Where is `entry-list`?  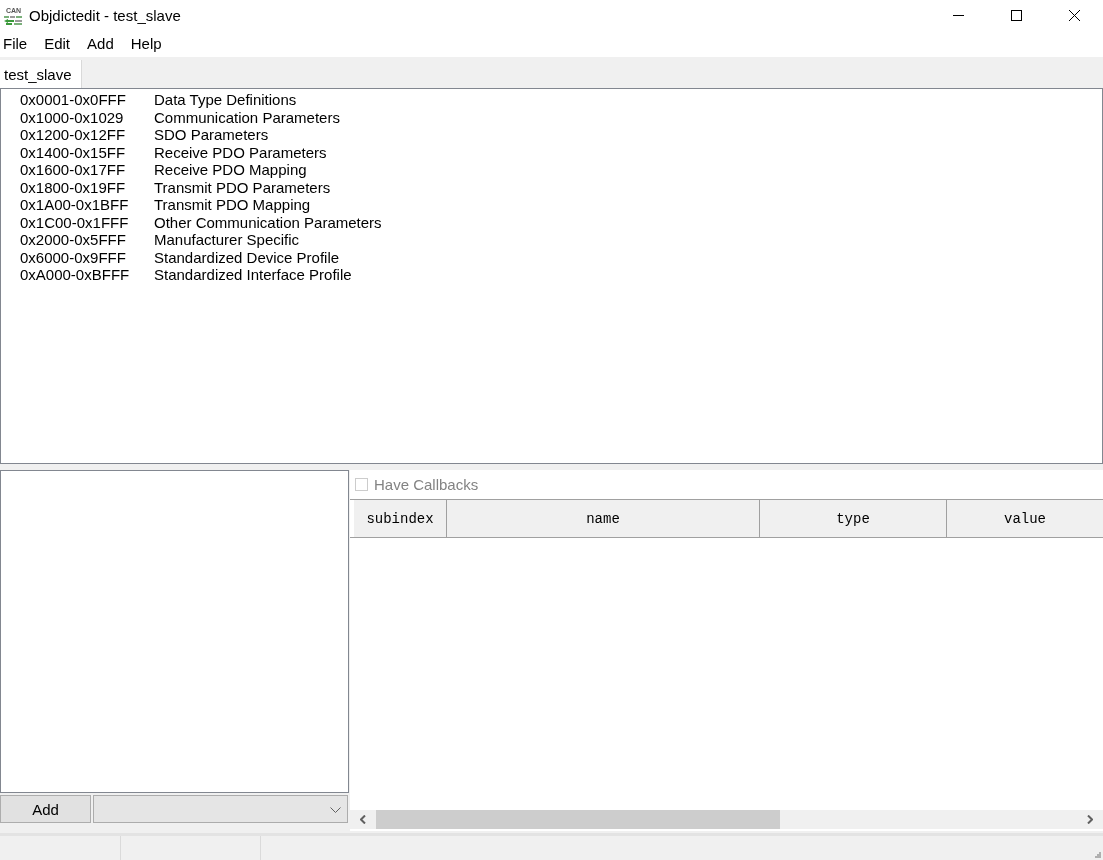
entry-list is located at coordinates (174, 631).